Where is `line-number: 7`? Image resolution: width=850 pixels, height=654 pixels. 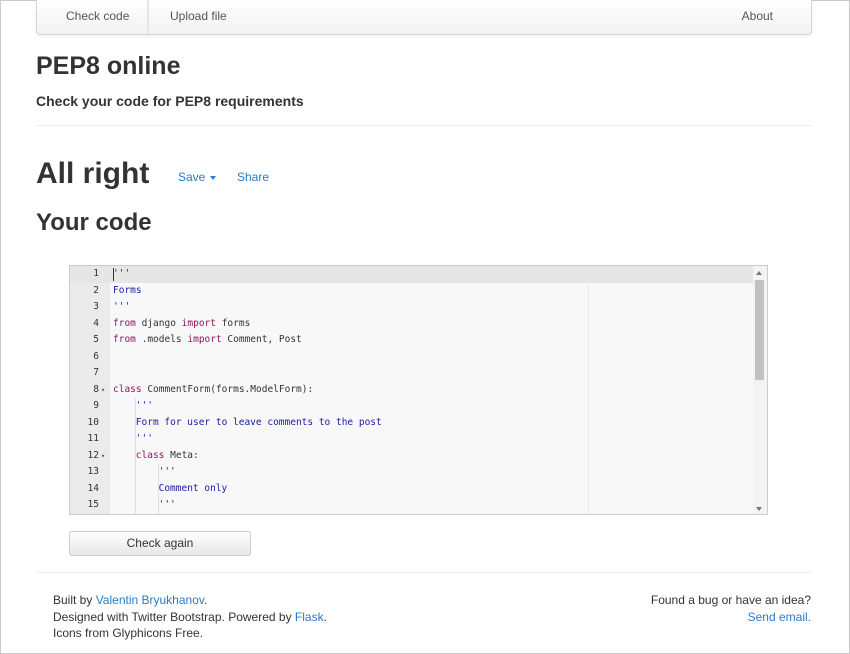 line-number: 7 is located at coordinates (96, 372).